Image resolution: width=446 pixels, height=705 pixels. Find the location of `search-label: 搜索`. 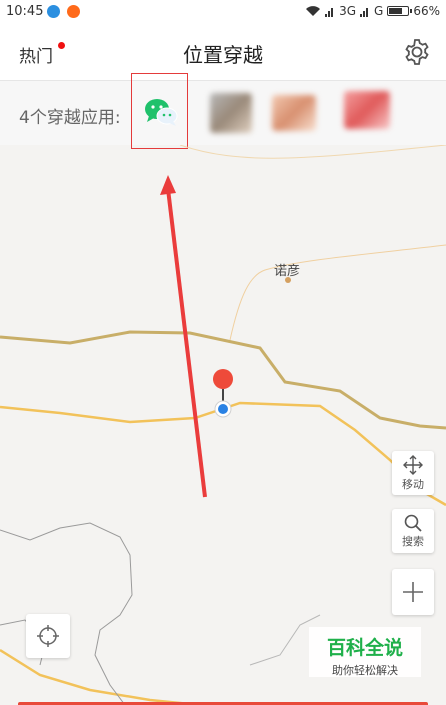

search-label: 搜索 is located at coordinates (413, 541).